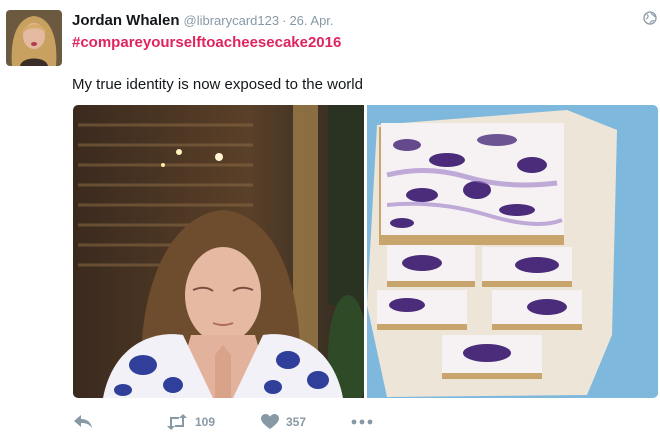 This screenshot has width=660, height=440. What do you see at coordinates (206, 42) in the screenshot?
I see `hashtag-link: #compareyourselftoacheesecake2016` at bounding box center [206, 42].